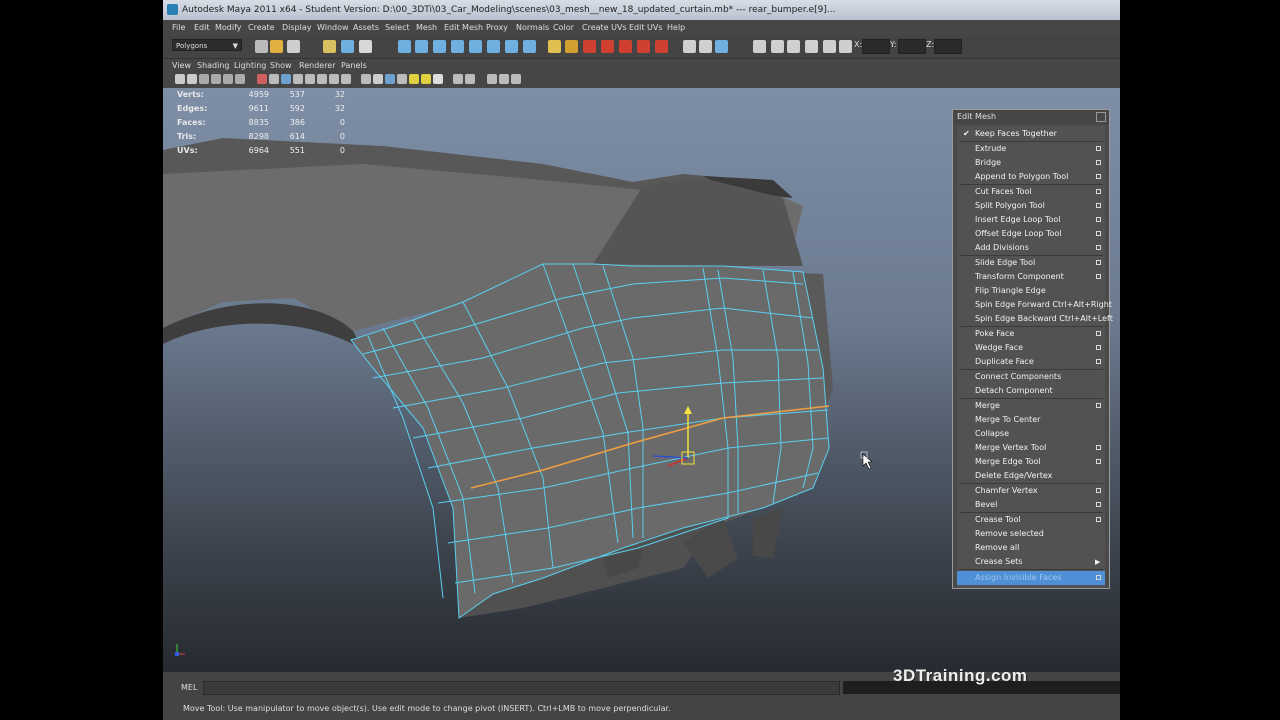  Describe the element at coordinates (1031, 491) in the screenshot. I see `menu-item-chamfer-vertex: Chamfer Vertex` at that location.